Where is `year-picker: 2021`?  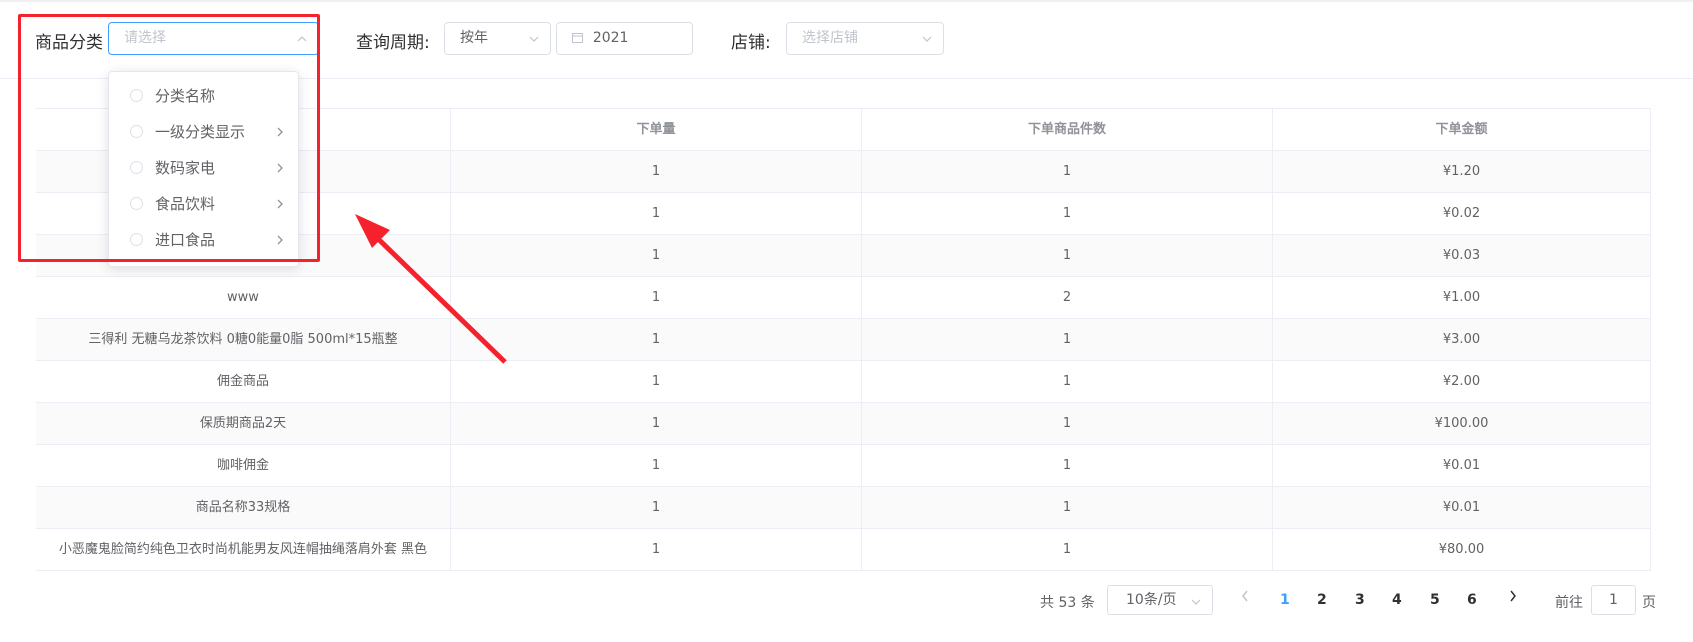
year-picker: 2021 is located at coordinates (624, 38).